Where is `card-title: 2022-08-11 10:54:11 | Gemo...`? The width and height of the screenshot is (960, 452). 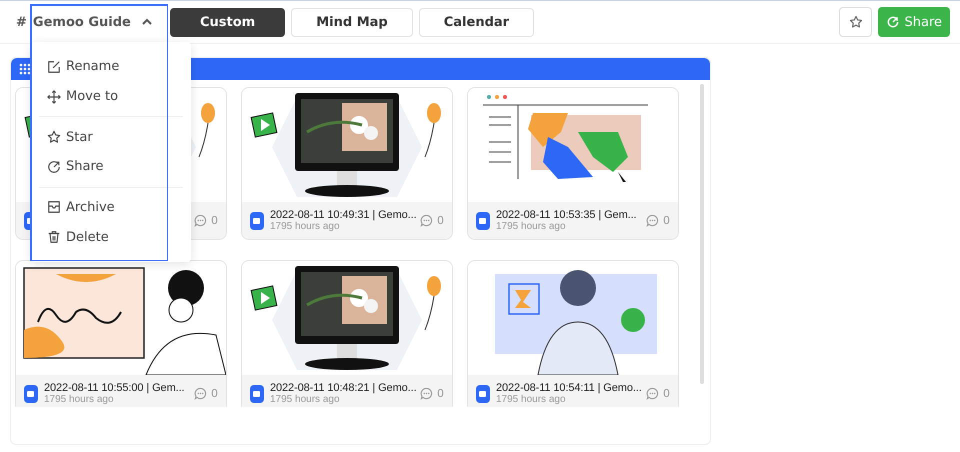
card-title: 2022-08-11 10:54:11 | Gemo... is located at coordinates (569, 388).